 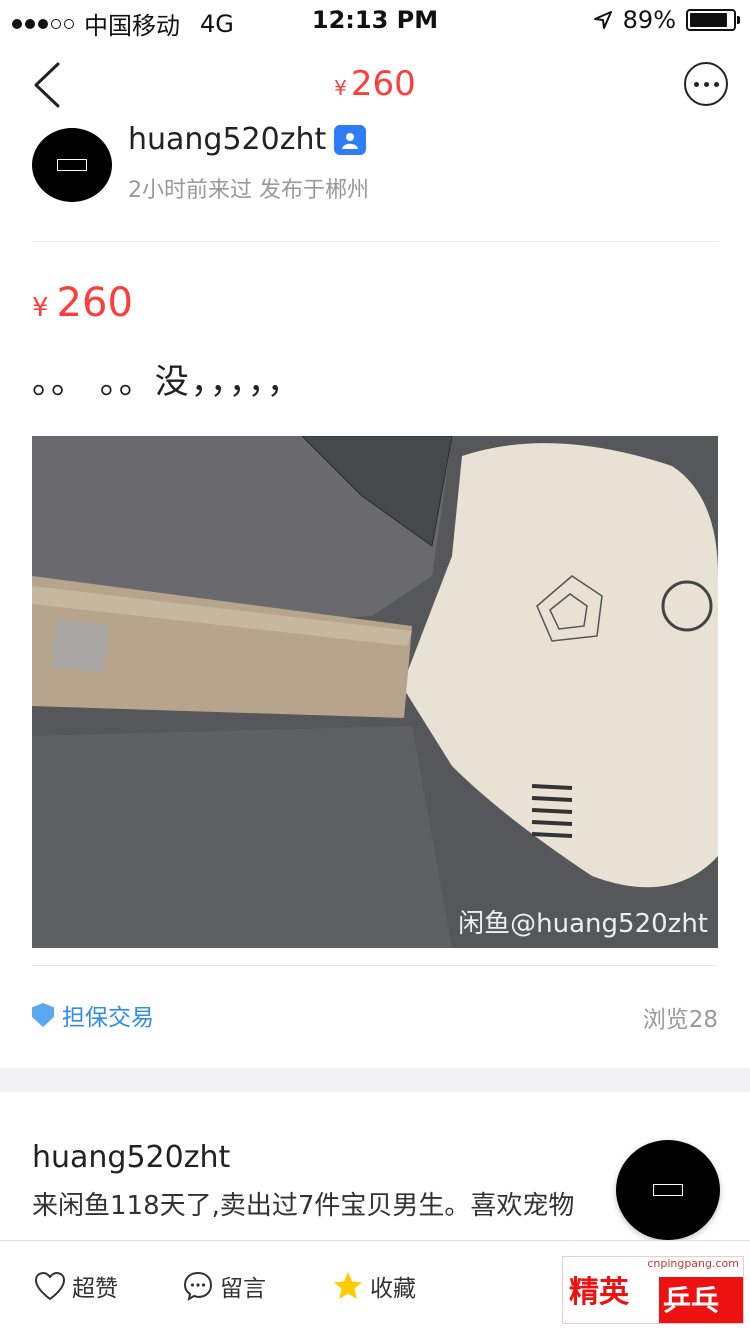 I want to click on floating-seller-avatar, so click(x=668, y=1190).